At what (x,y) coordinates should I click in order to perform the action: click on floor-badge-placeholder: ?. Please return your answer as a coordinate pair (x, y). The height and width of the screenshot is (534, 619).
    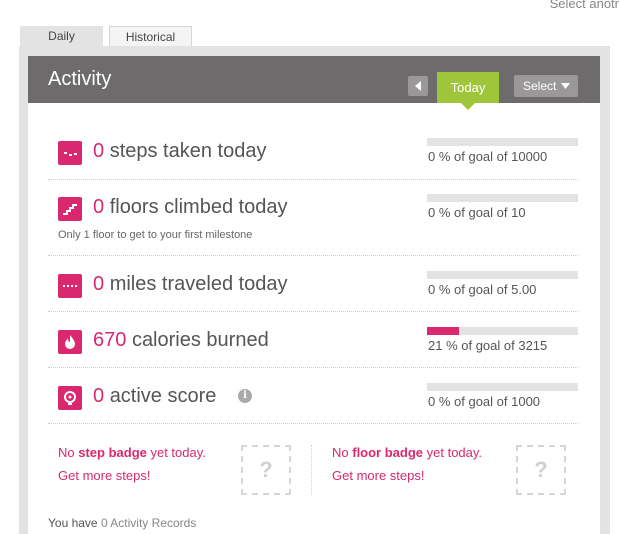
    Looking at the image, I should click on (541, 470).